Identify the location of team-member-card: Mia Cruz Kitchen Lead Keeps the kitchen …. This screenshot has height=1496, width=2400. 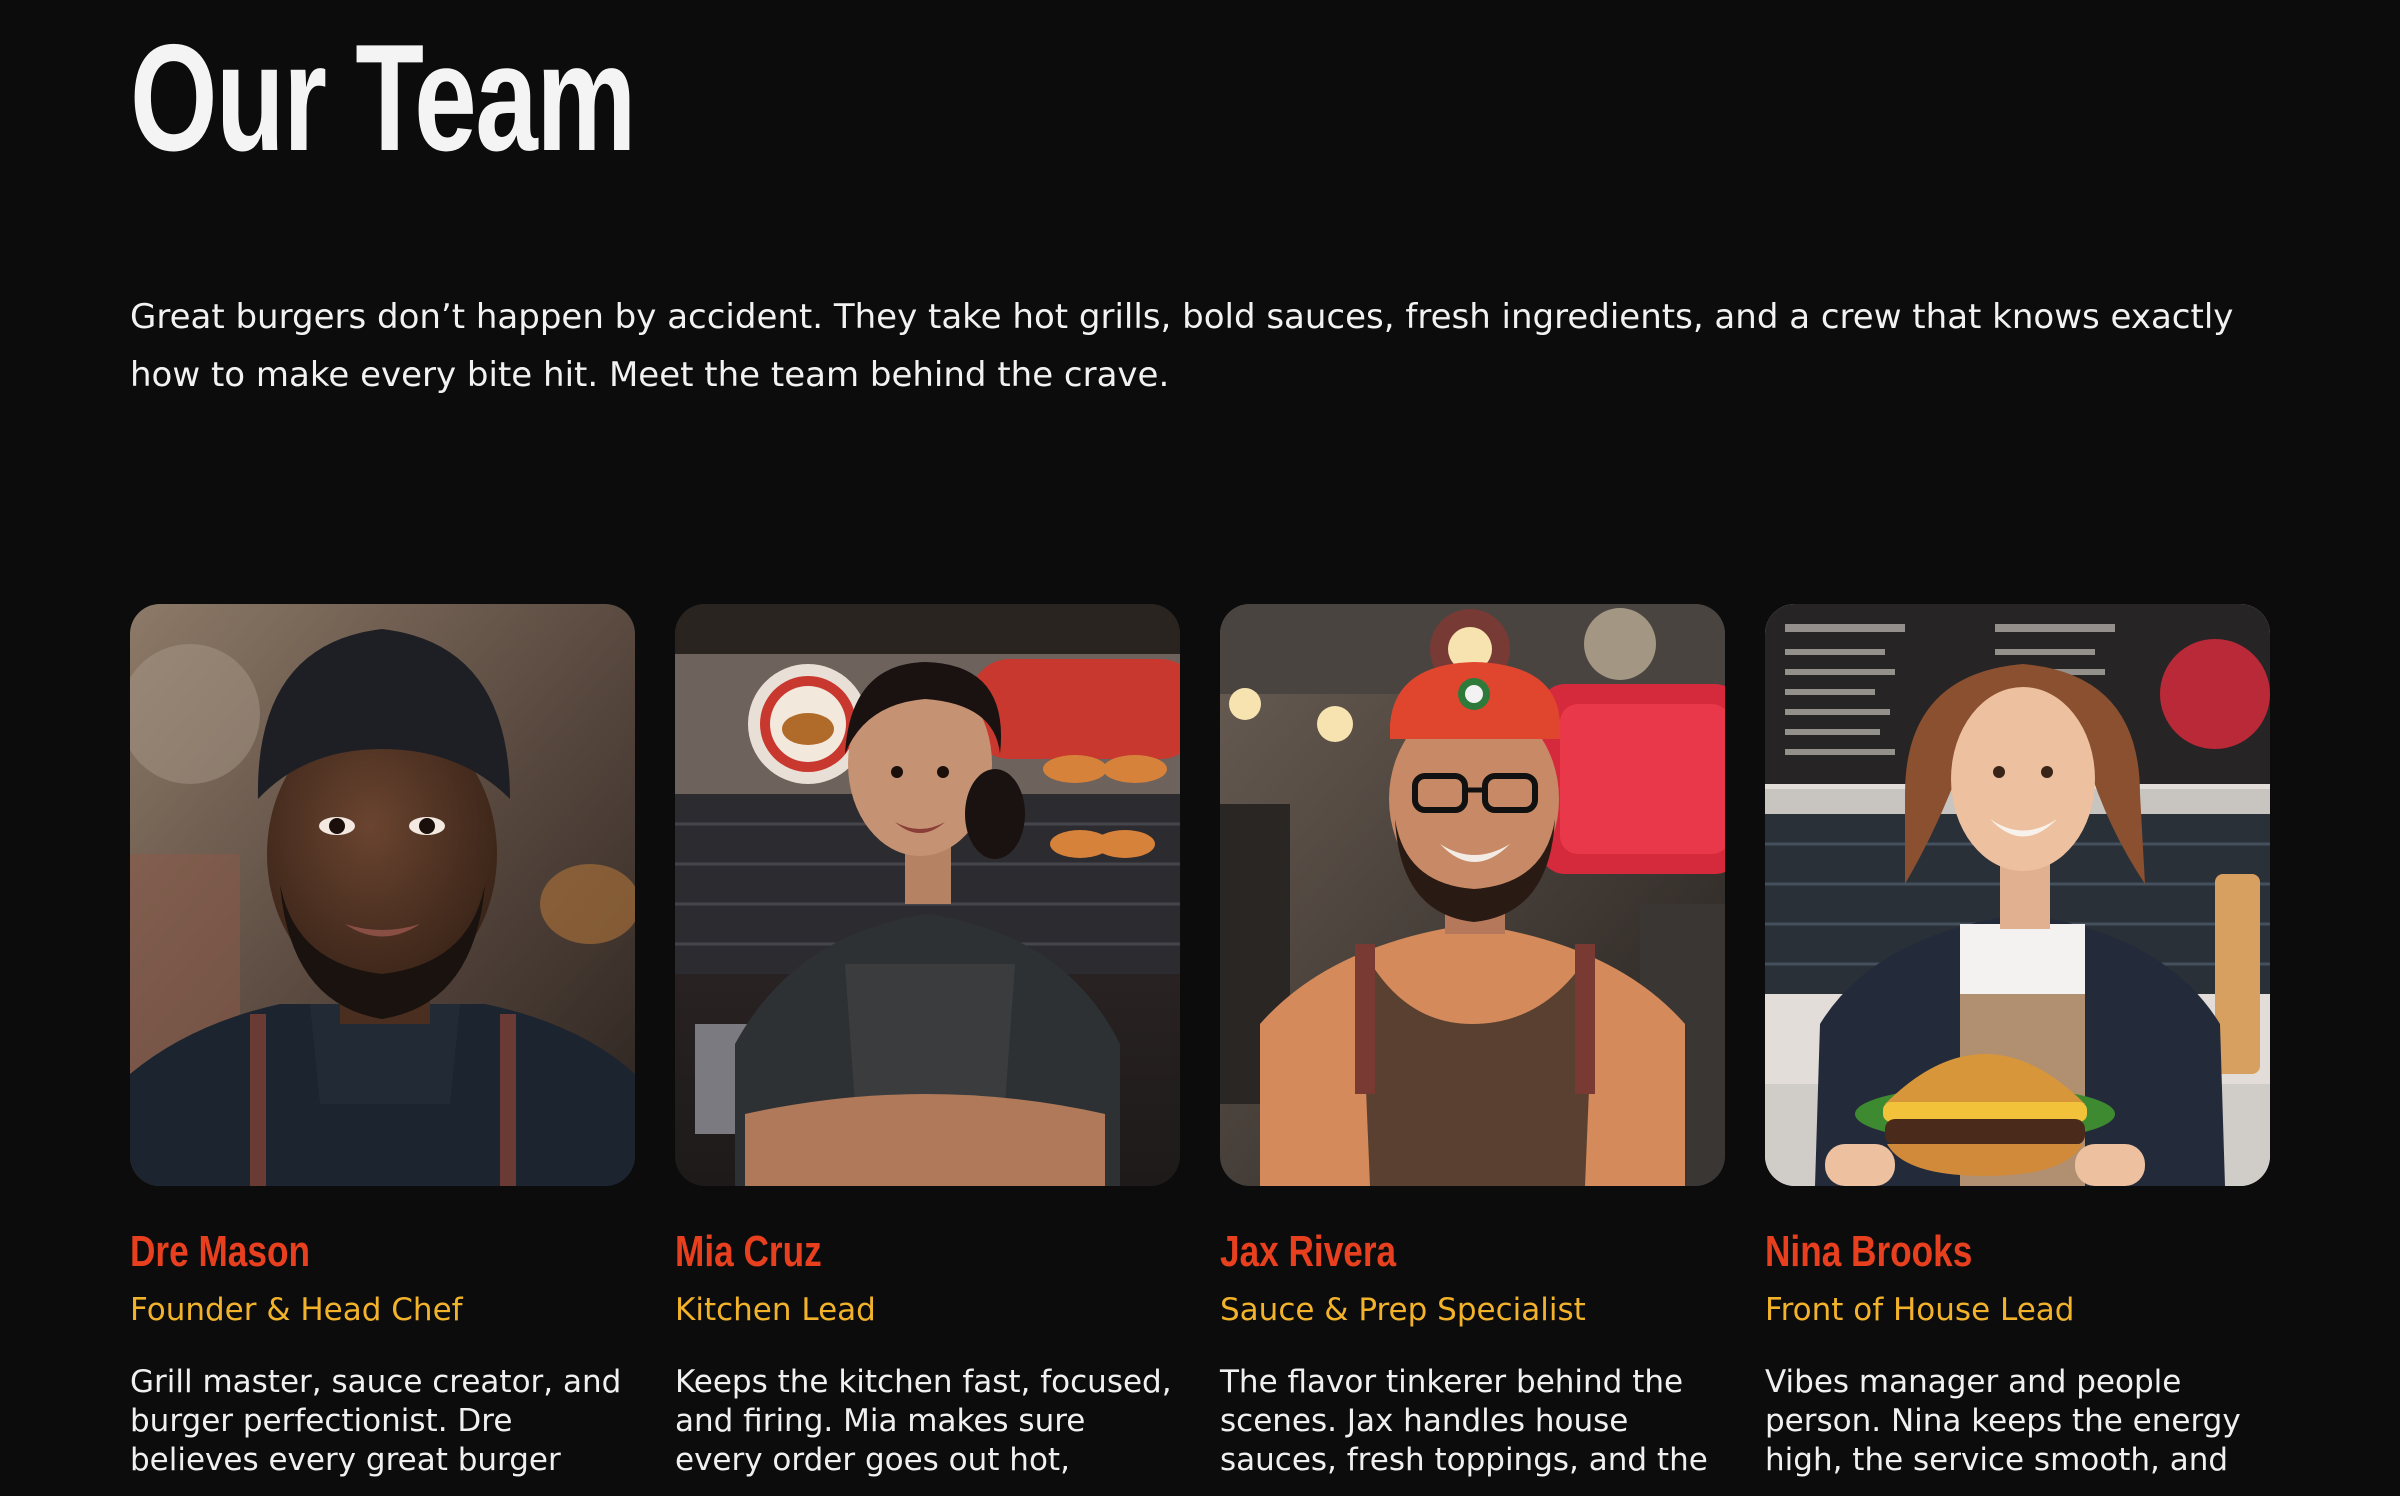
(927, 1042).